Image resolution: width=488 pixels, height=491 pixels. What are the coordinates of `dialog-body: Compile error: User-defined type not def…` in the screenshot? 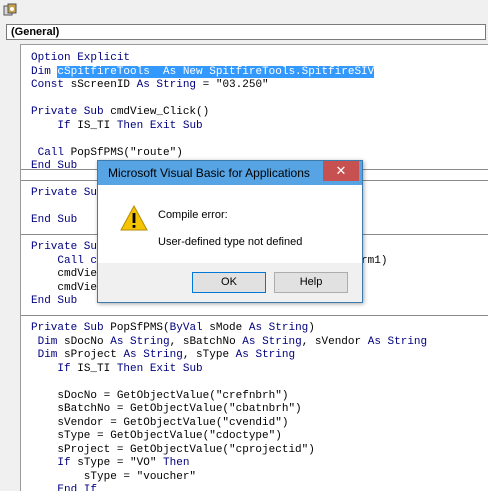 It's located at (230, 224).